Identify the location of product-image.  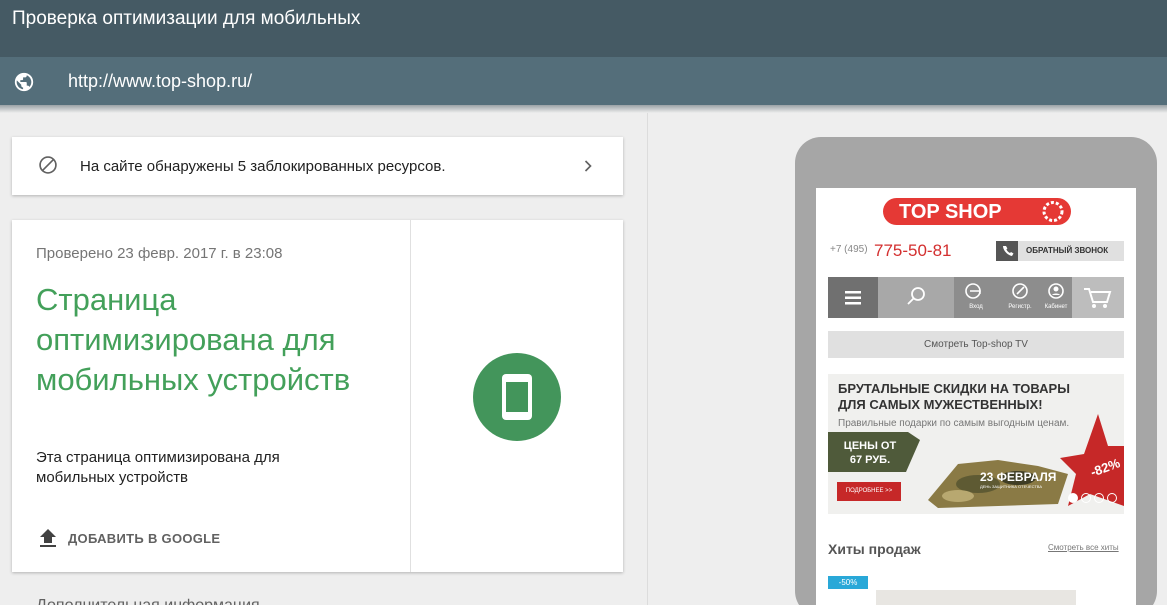
(976, 597).